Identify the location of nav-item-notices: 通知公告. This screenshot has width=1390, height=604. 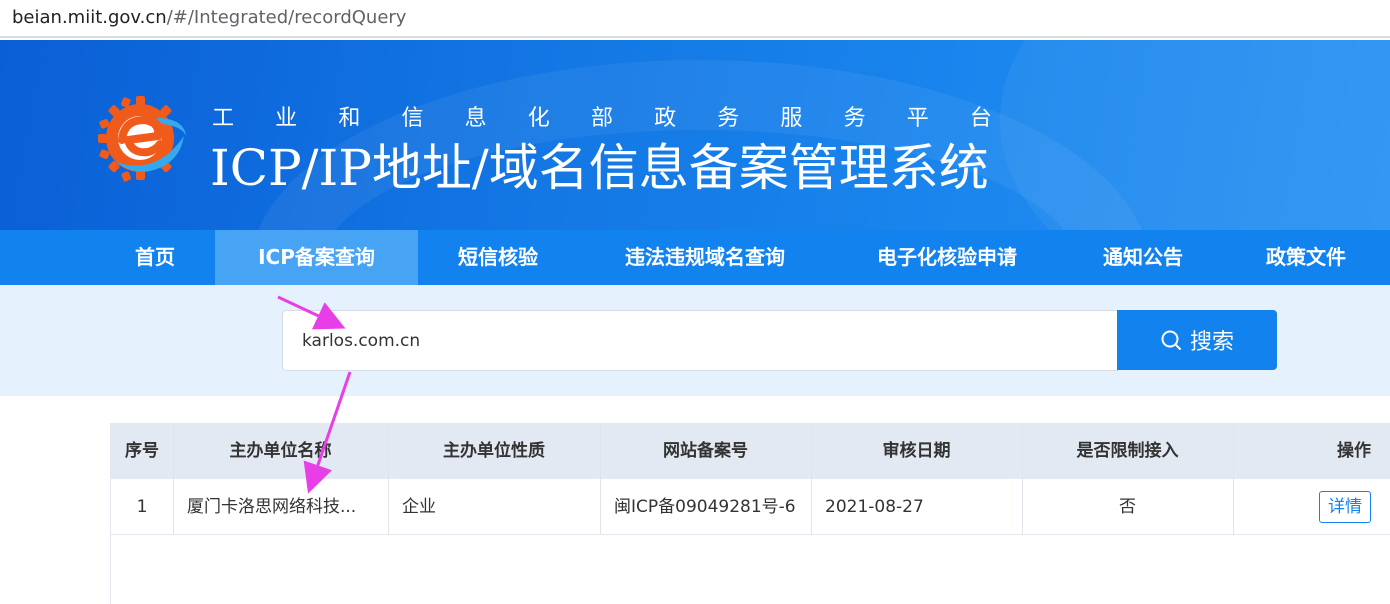
(1143, 257).